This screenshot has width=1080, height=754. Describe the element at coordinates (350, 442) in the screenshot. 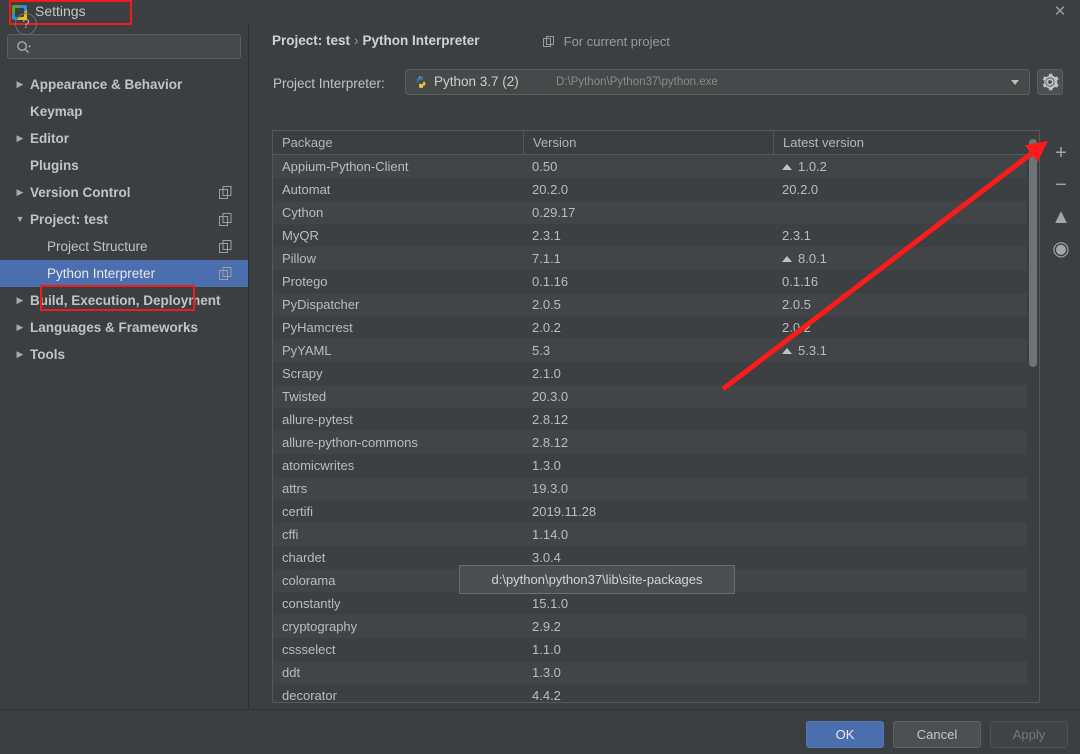

I see `cell-package: allure-python-commons` at that location.